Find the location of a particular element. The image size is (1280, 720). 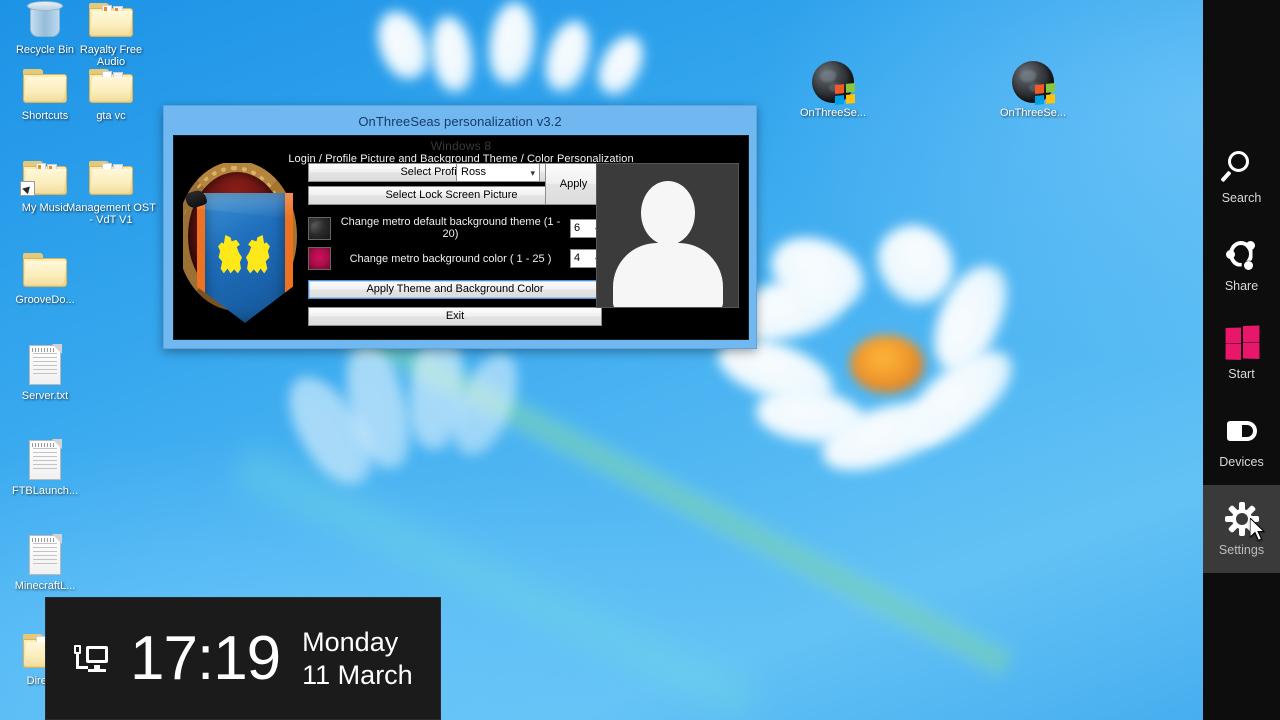

charm-devices: Devices is located at coordinates (1241, 441).